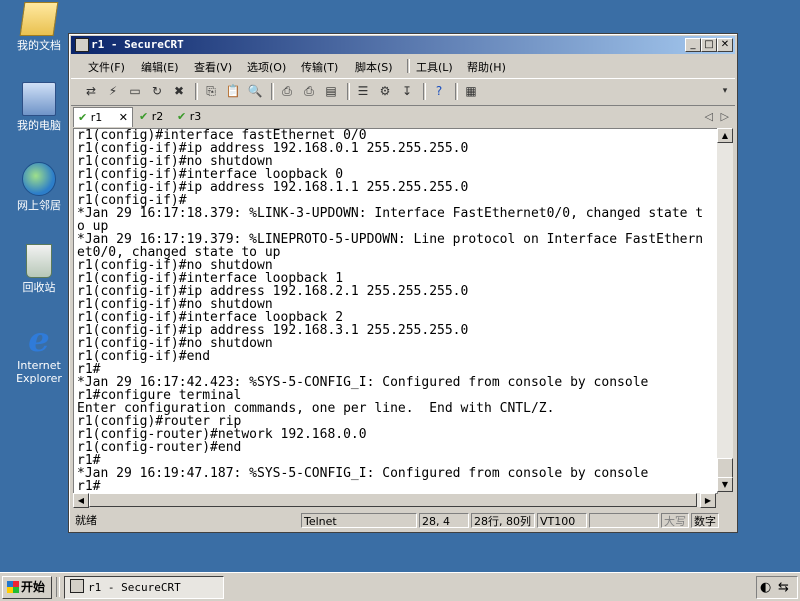  I want to click on taskbar-button-label: r1 - SecureCRT, so click(134, 587).